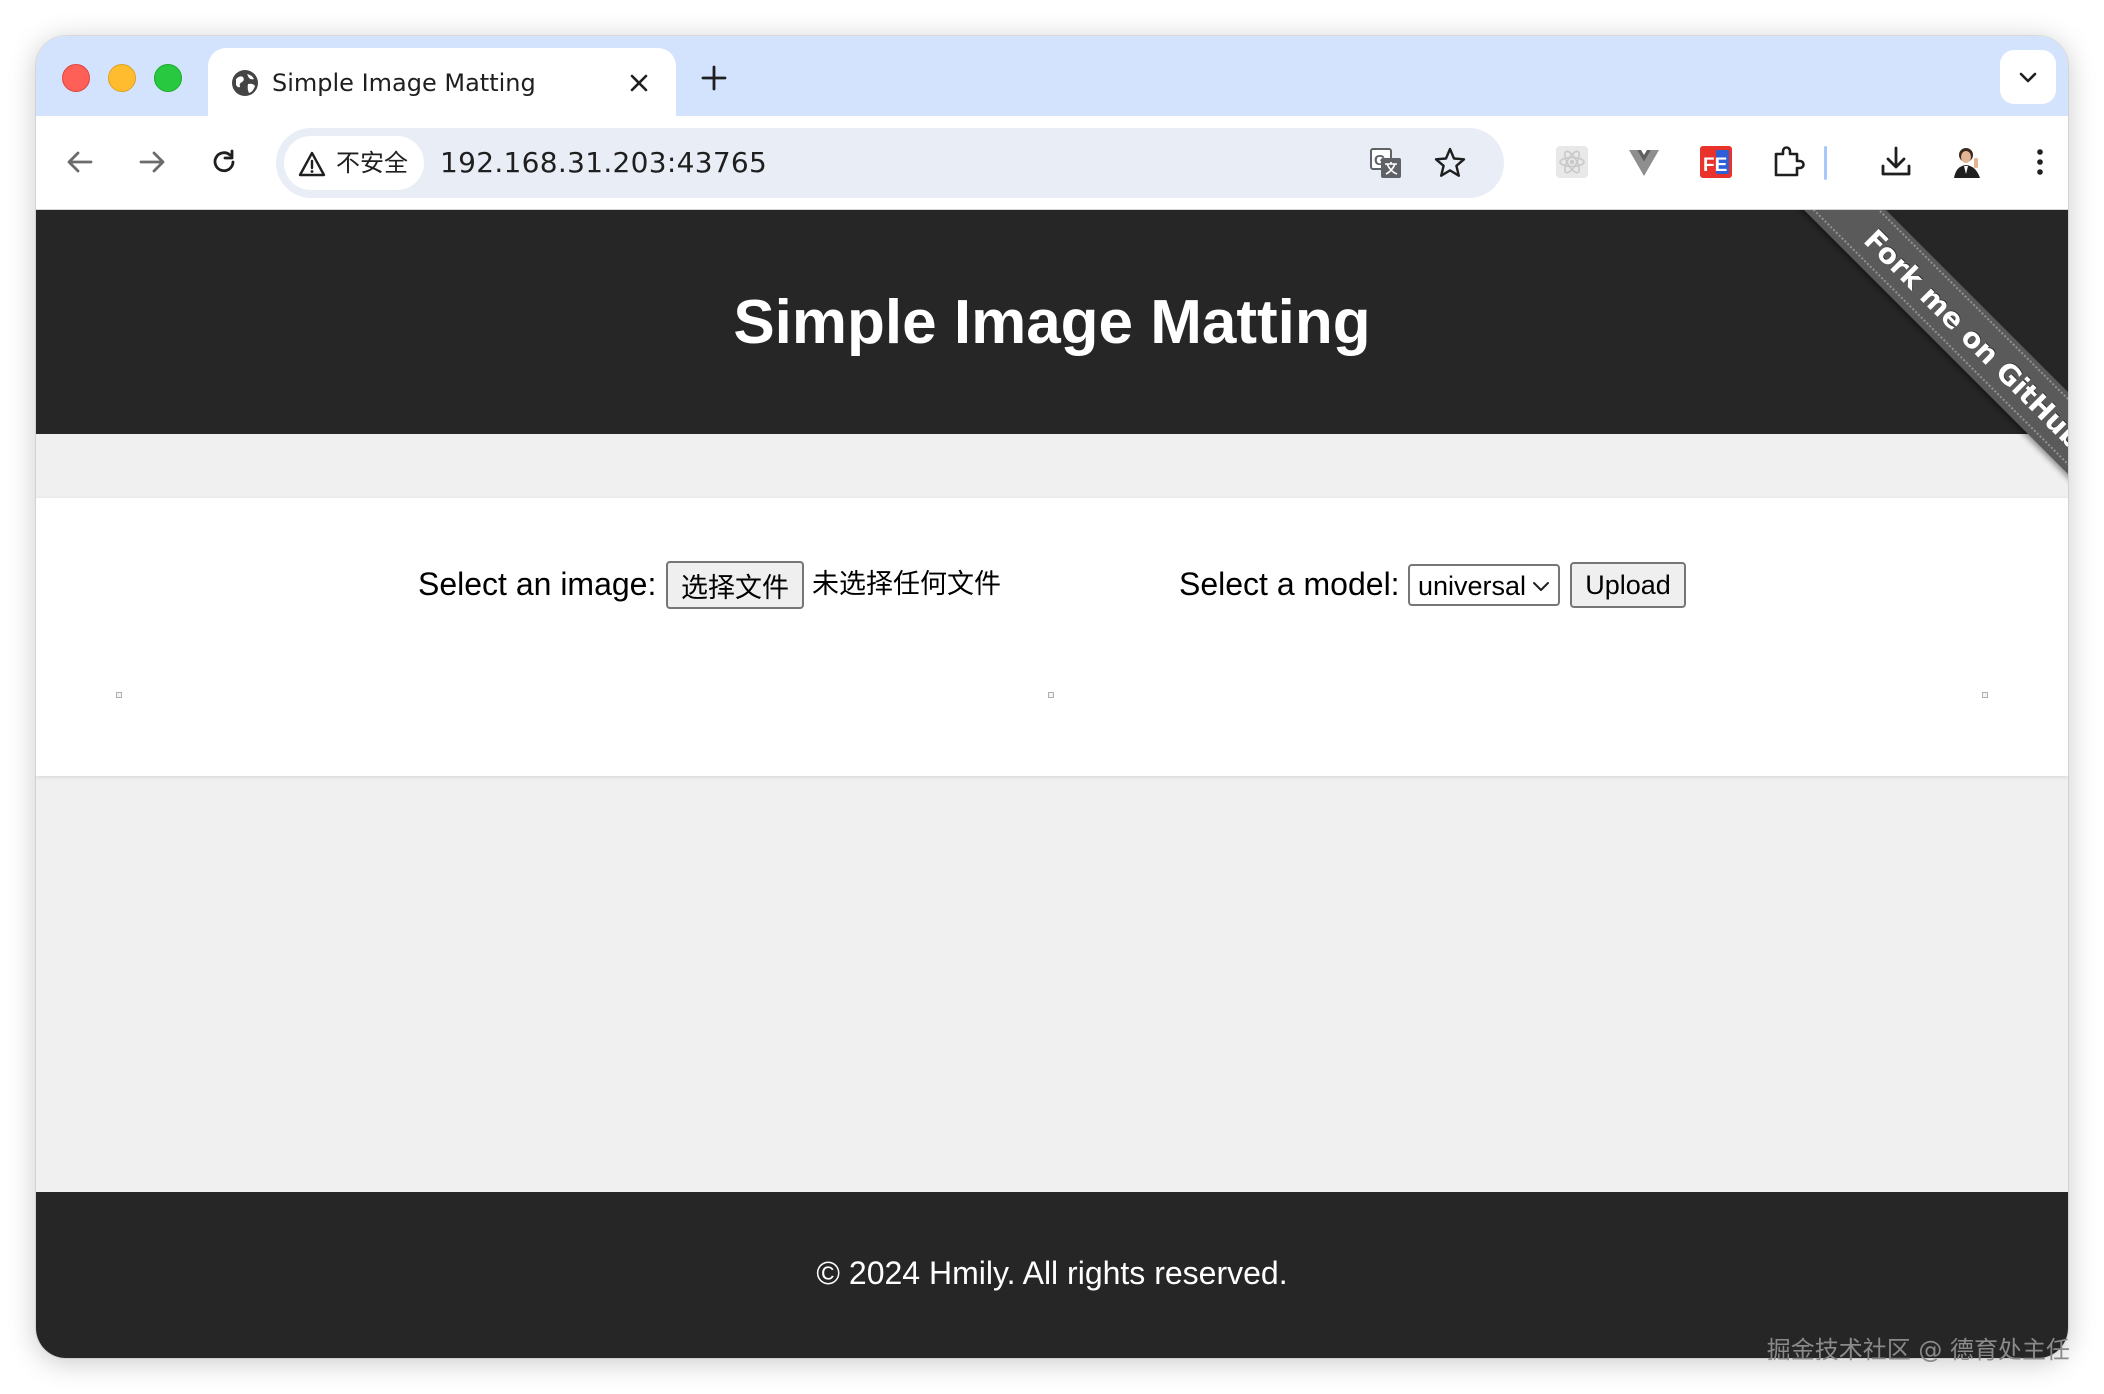 The image size is (2104, 1394). Describe the element at coordinates (537, 584) in the screenshot. I see `image-label: Select an image:` at that location.